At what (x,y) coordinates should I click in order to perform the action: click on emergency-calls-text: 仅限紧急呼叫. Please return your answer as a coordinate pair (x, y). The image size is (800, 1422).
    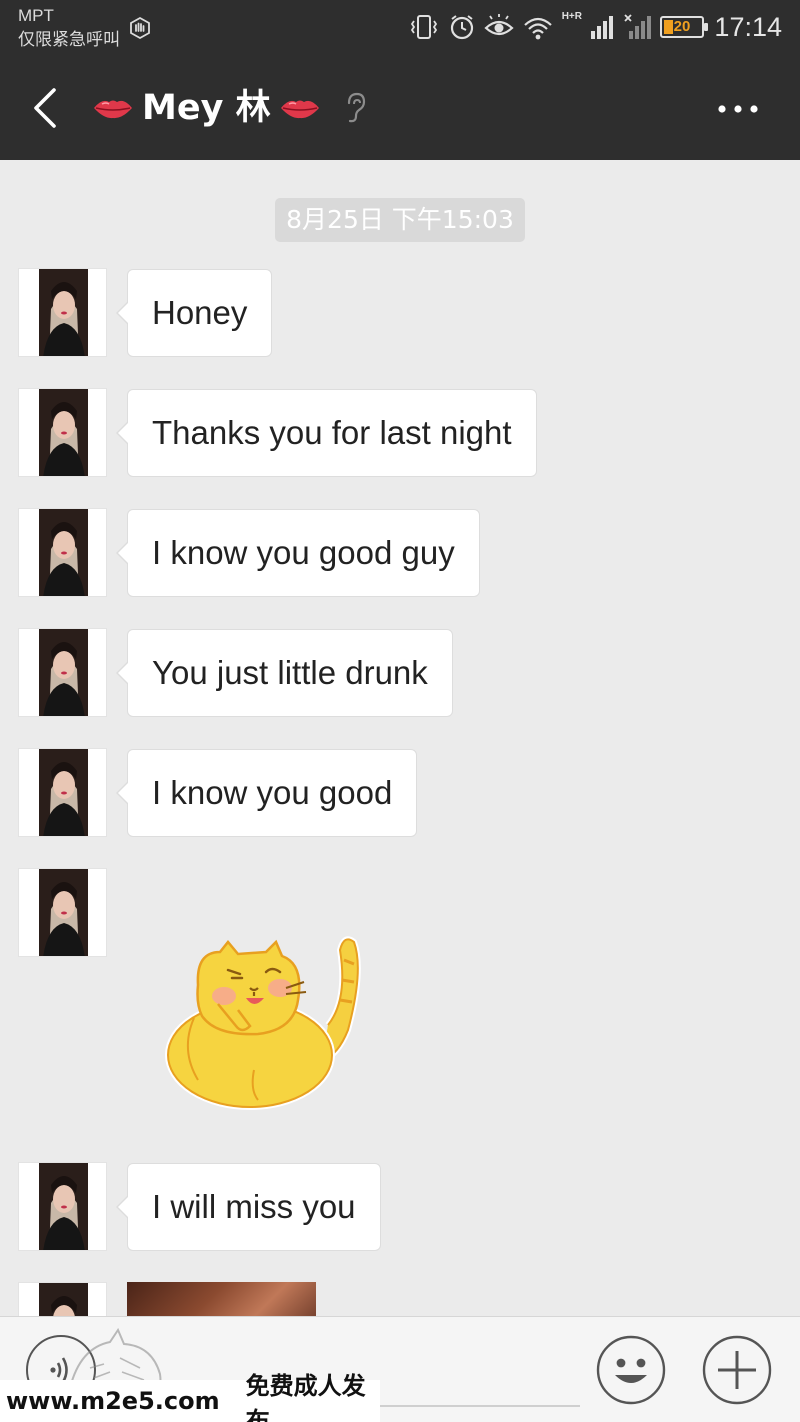
    Looking at the image, I should click on (69, 40).